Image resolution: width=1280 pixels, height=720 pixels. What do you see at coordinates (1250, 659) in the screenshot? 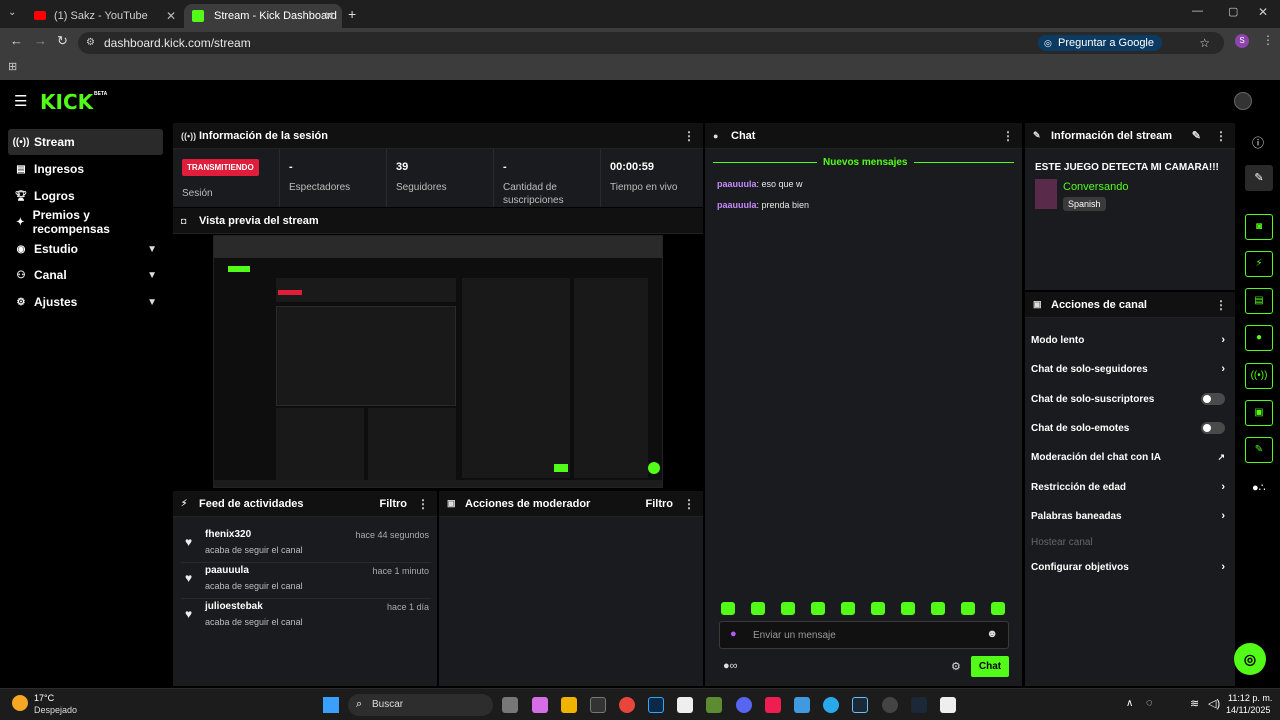
I see `help-button: ◎` at bounding box center [1250, 659].